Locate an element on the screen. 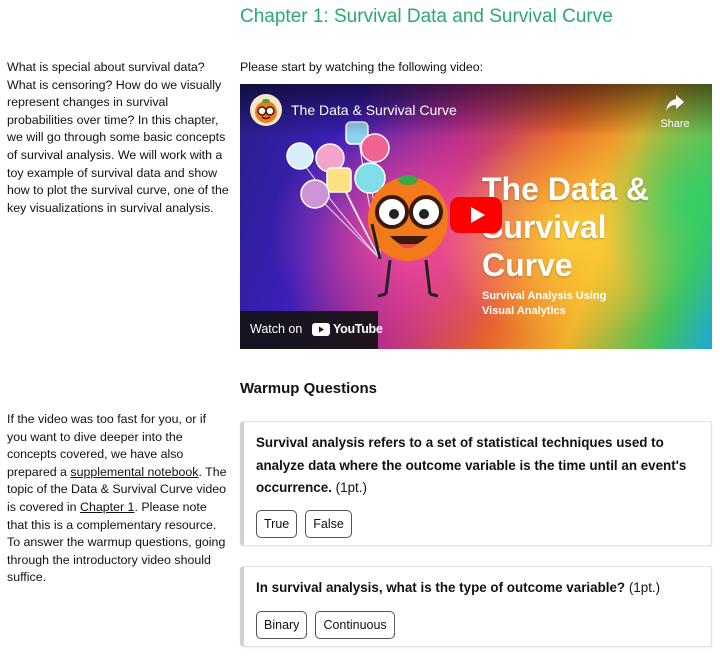 The image size is (720, 656). thumbnail-subtitle-line-1: Survival Analysis Using is located at coordinates (544, 296).